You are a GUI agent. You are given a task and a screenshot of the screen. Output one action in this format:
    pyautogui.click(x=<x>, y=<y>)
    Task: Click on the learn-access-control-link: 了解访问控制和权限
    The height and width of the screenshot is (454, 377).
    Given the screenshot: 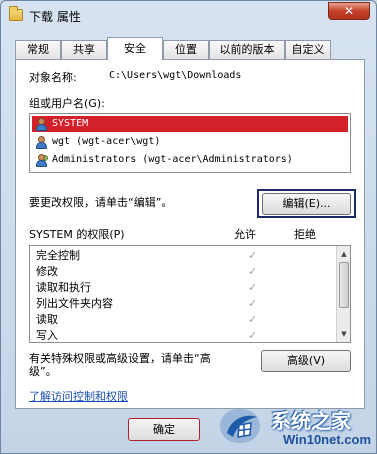 What is the action you would take?
    pyautogui.click(x=78, y=396)
    